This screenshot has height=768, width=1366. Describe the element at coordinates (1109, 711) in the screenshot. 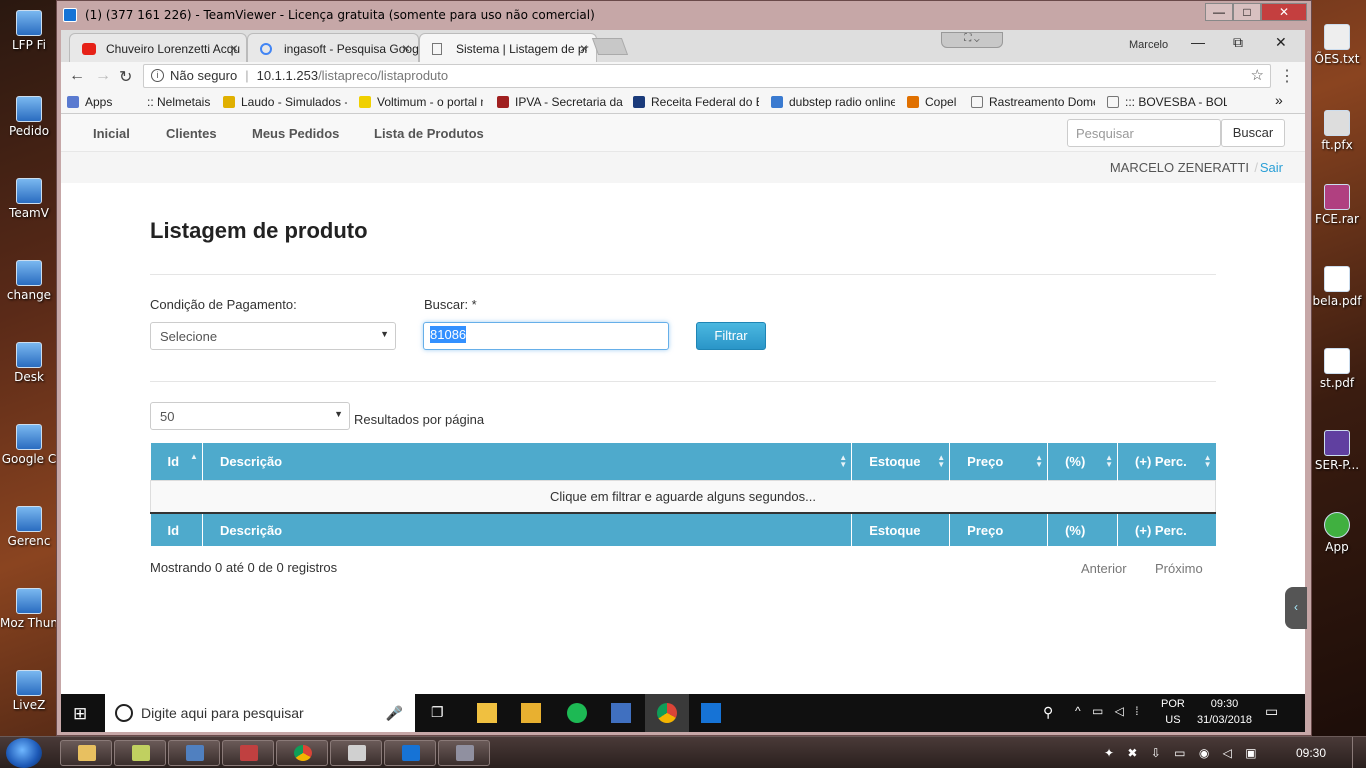

I see `system-tray-icons: ^ ▭ ◁ ⁞` at that location.